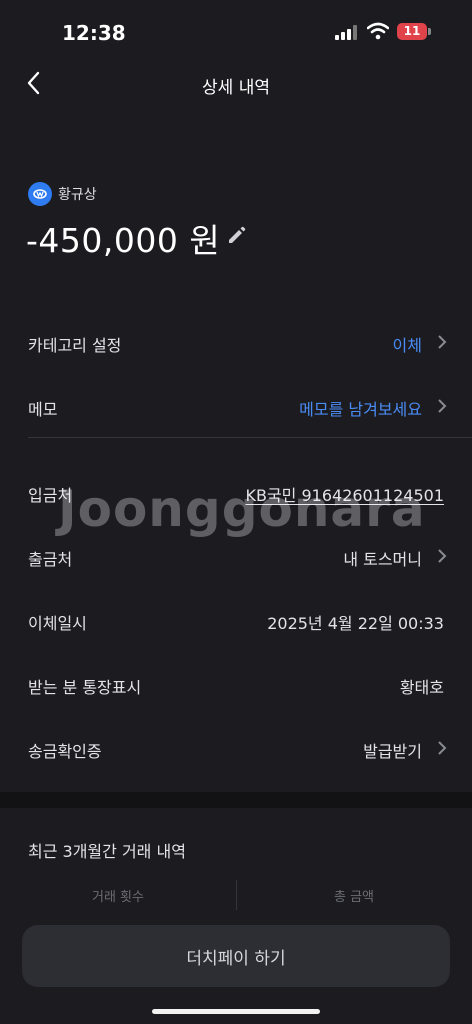 The width and height of the screenshot is (472, 1024). What do you see at coordinates (392, 750) in the screenshot?
I see `receipt-value: 발급받기` at bounding box center [392, 750].